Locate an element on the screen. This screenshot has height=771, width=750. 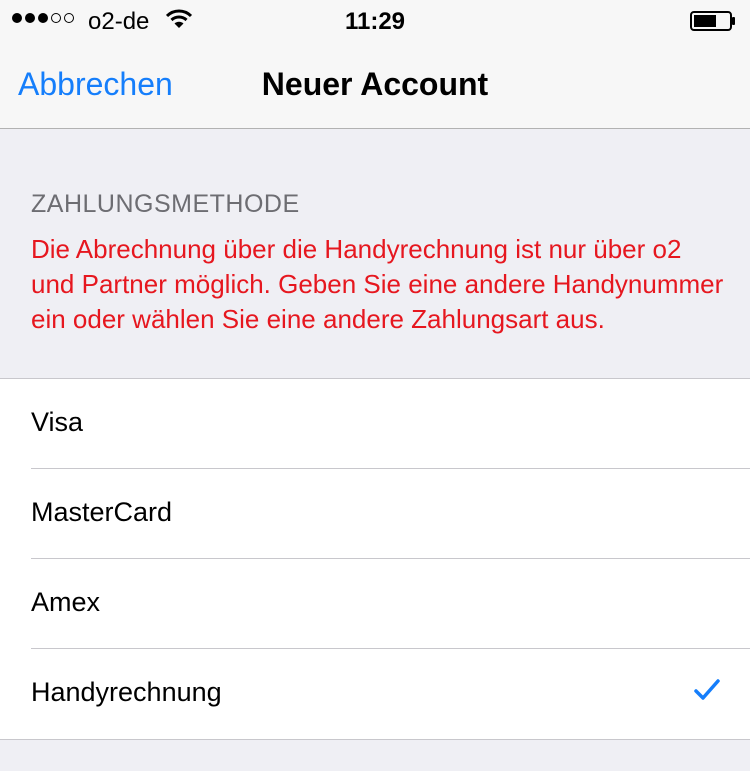
status-time: 11:29 is located at coordinates (375, 21).